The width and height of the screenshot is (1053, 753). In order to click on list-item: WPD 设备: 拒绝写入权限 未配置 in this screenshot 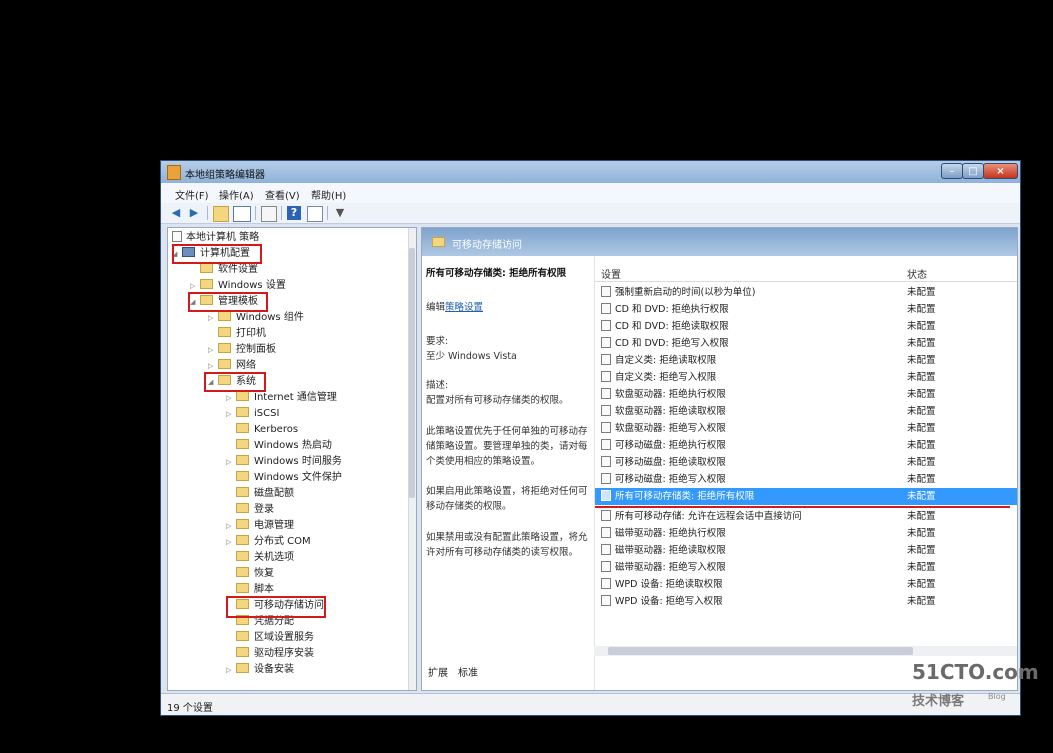, I will do `click(806, 601)`.